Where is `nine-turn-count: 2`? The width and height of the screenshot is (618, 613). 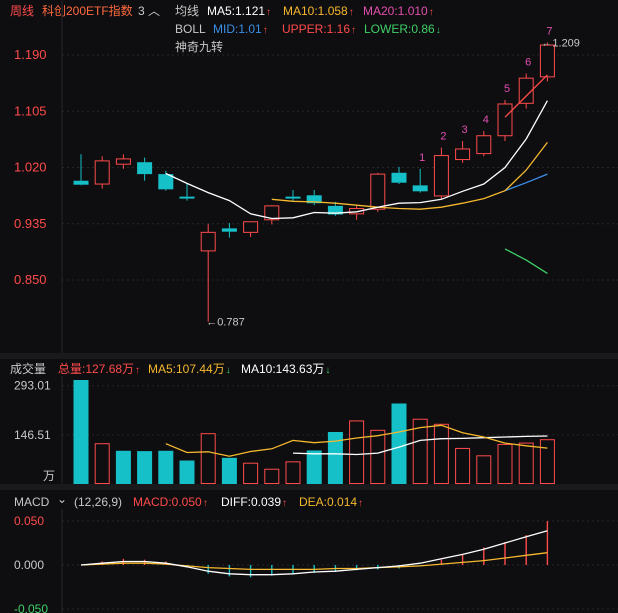 nine-turn-count: 2 is located at coordinates (443, 137).